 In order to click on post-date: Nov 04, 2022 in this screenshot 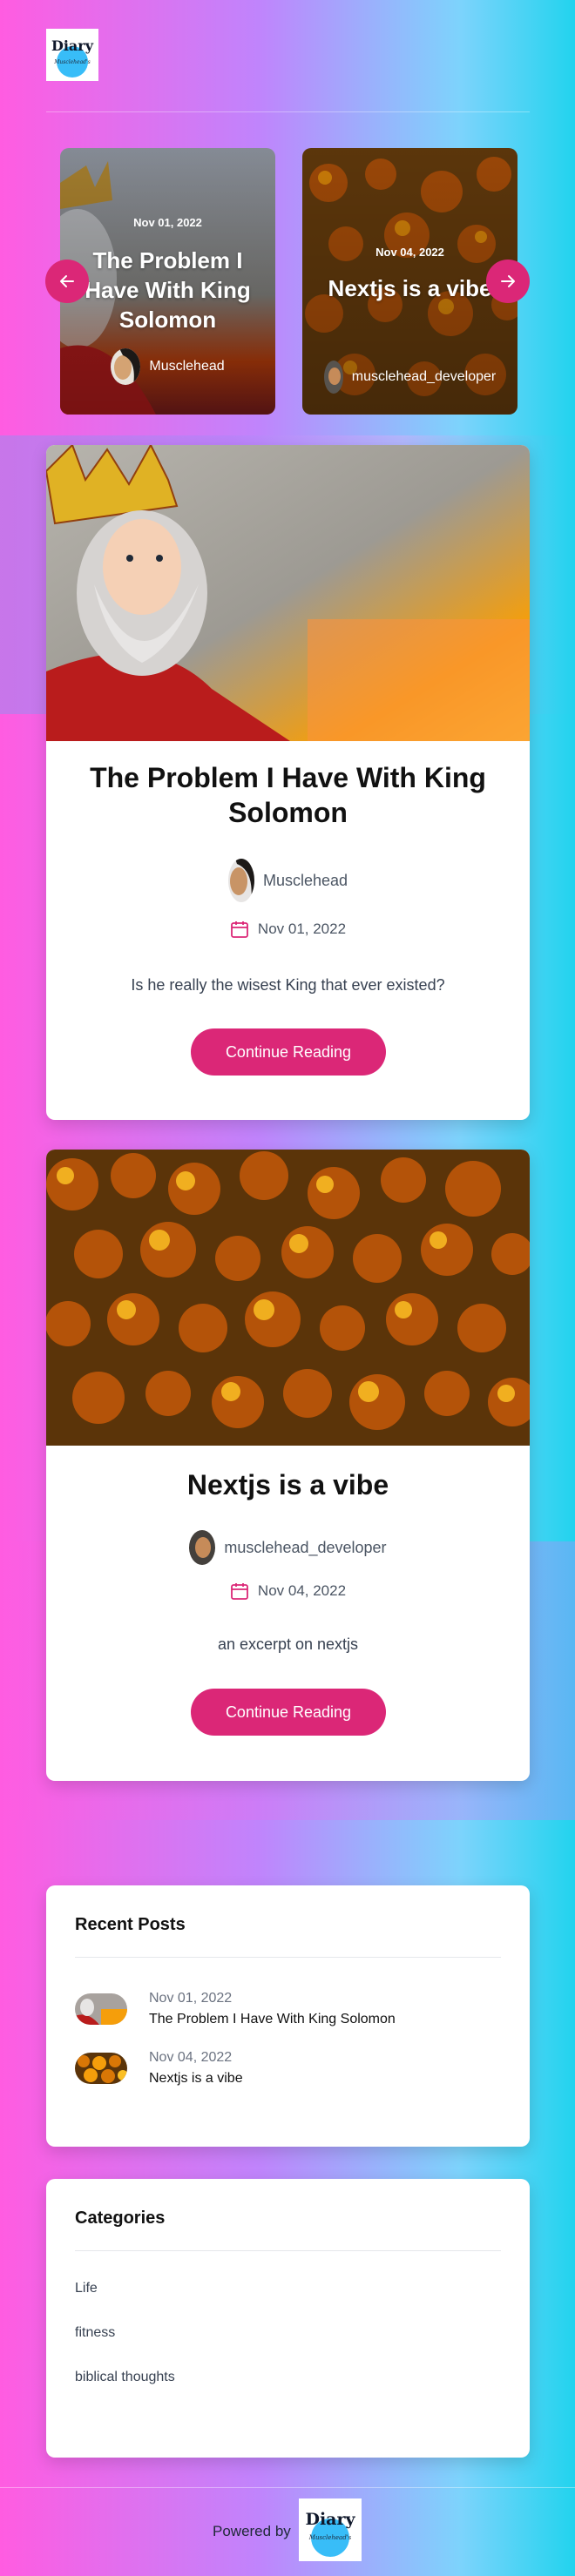, I will do `click(288, 1591)`.